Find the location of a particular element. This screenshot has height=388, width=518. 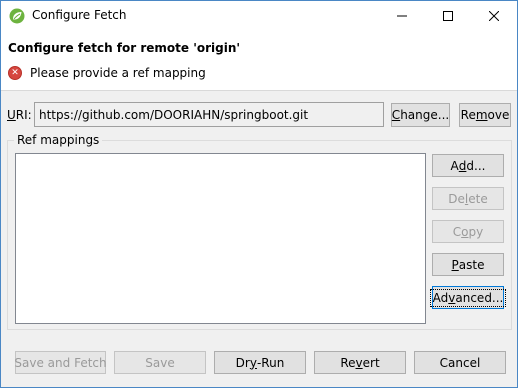

save-and-fetch-button: Save and Fetch is located at coordinates (60, 362).